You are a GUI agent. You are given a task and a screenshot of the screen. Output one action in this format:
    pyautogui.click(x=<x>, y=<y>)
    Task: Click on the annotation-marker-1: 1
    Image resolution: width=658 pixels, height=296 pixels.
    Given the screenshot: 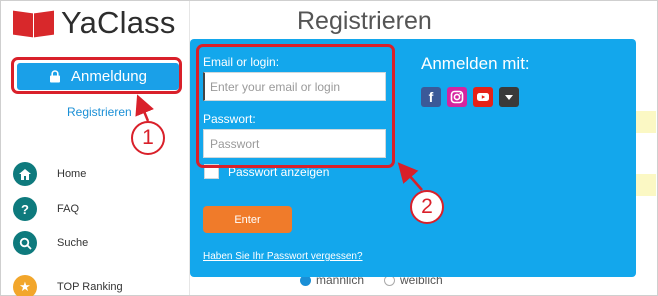 What is the action you would take?
    pyautogui.click(x=148, y=138)
    